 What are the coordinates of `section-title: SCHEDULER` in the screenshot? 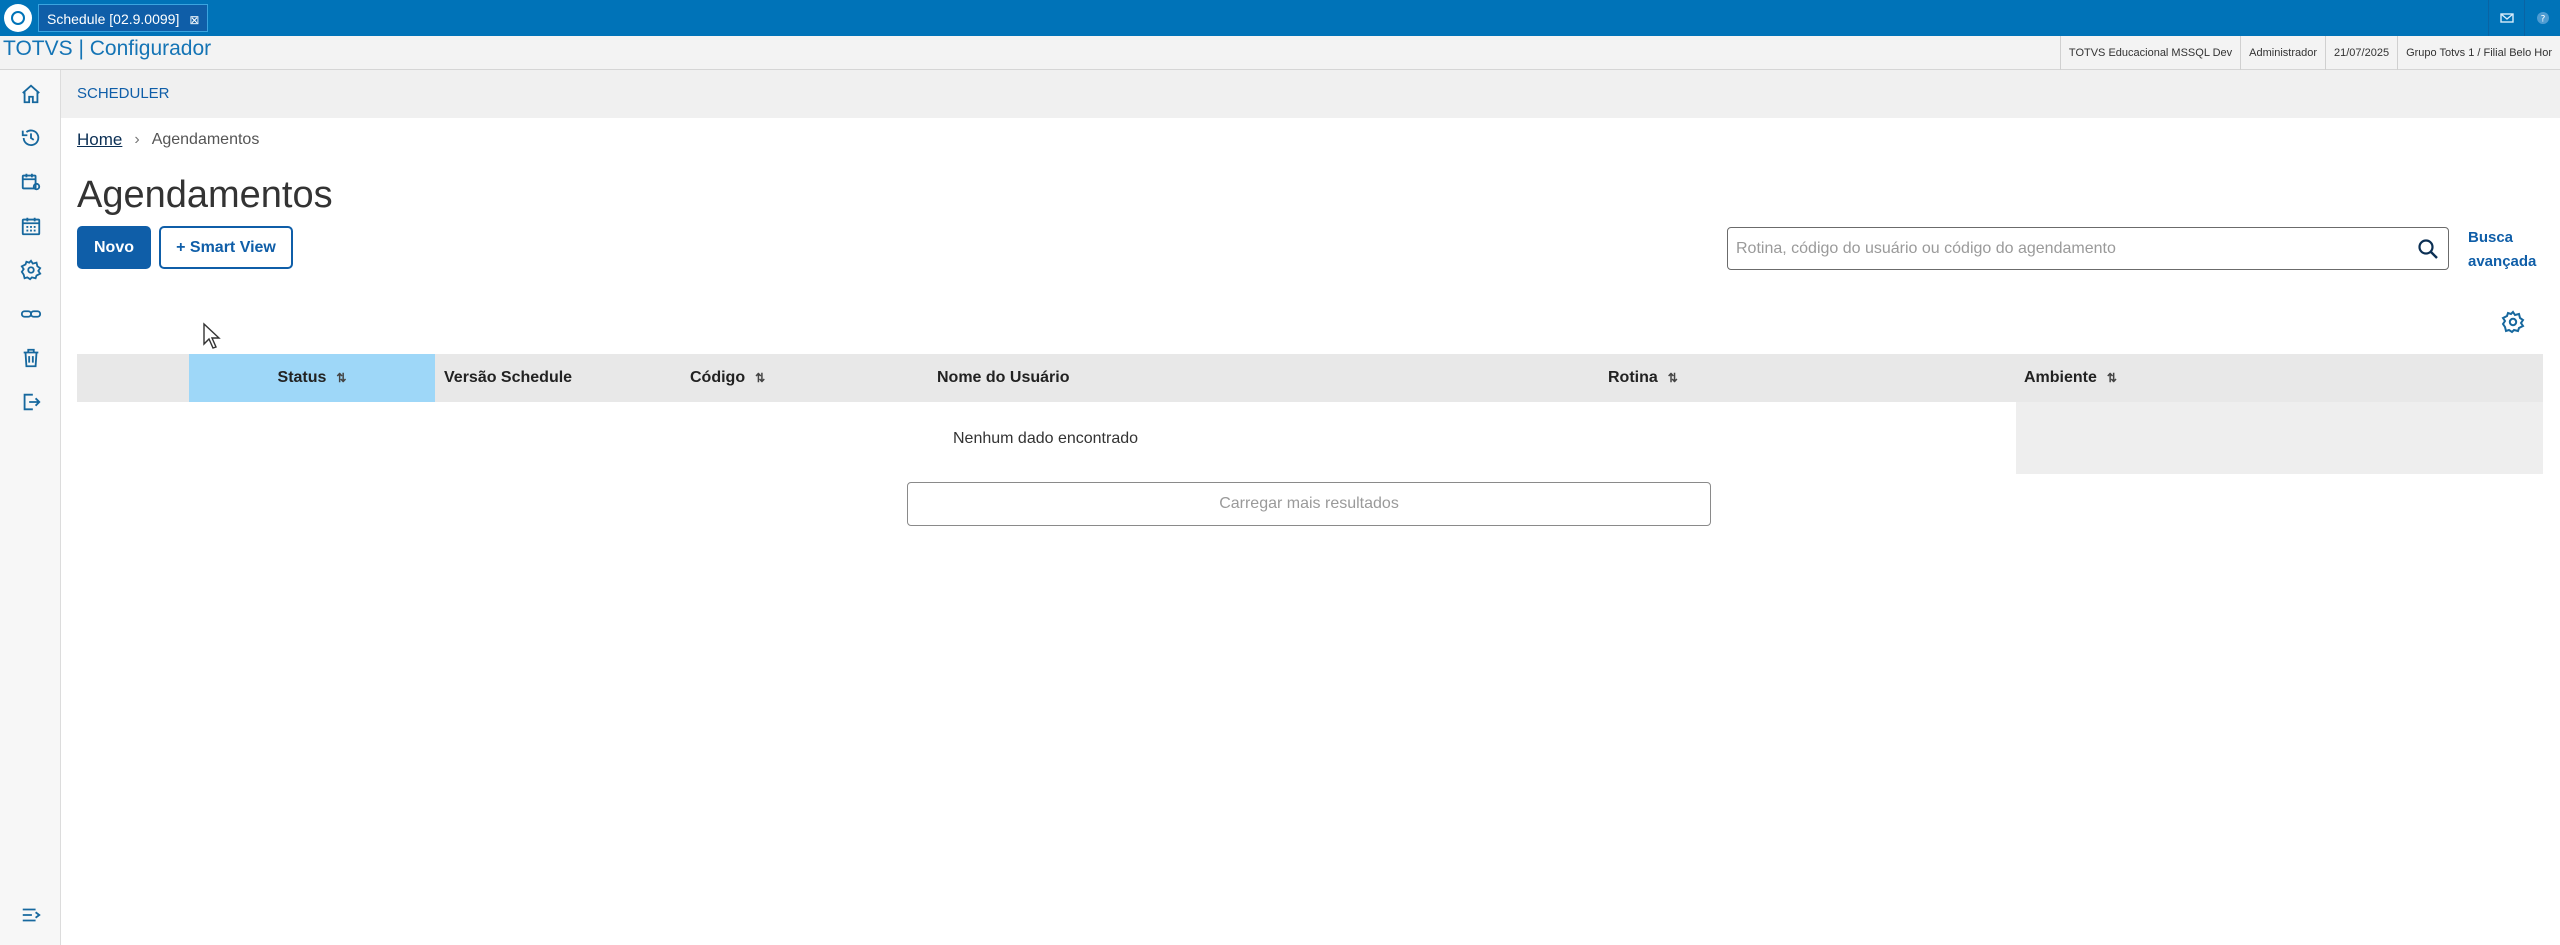 It's located at (123, 93).